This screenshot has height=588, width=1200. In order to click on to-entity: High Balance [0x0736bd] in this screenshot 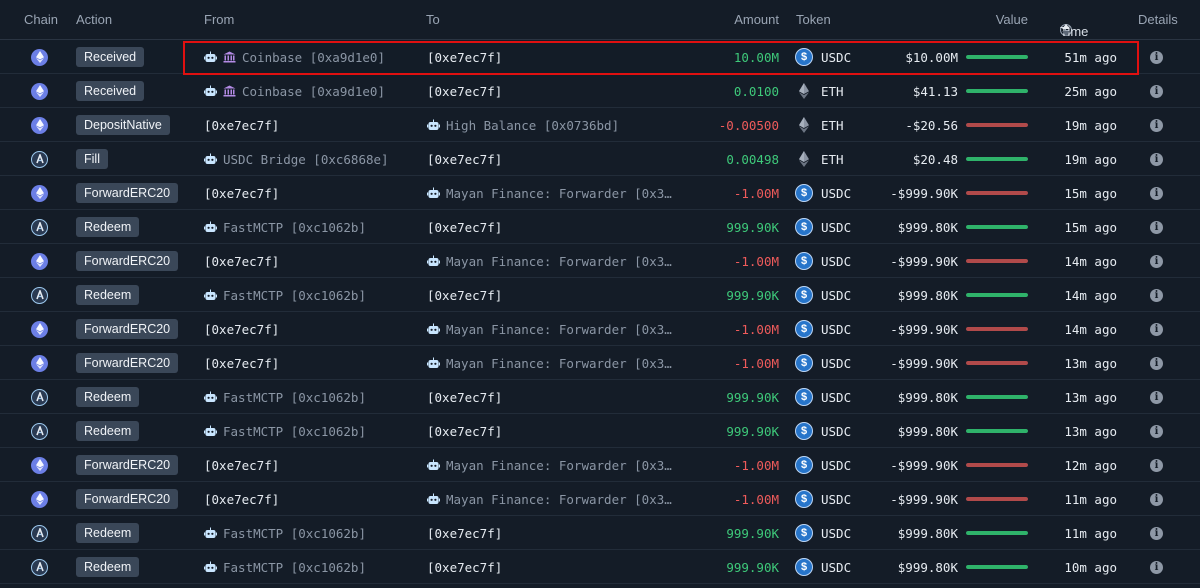, I will do `click(523, 125)`.